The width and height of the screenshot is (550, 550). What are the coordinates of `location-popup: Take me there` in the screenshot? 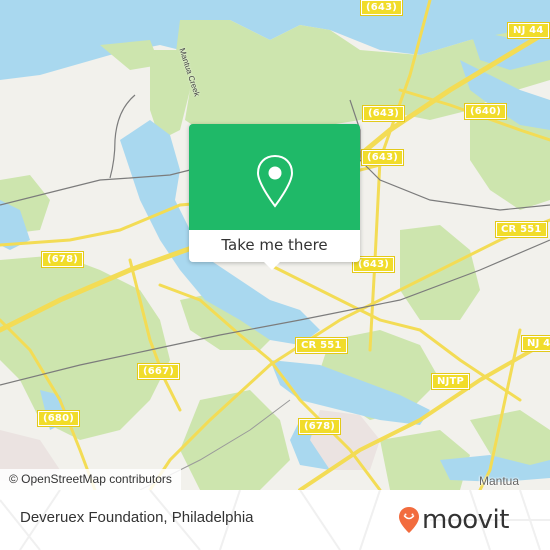 It's located at (274, 197).